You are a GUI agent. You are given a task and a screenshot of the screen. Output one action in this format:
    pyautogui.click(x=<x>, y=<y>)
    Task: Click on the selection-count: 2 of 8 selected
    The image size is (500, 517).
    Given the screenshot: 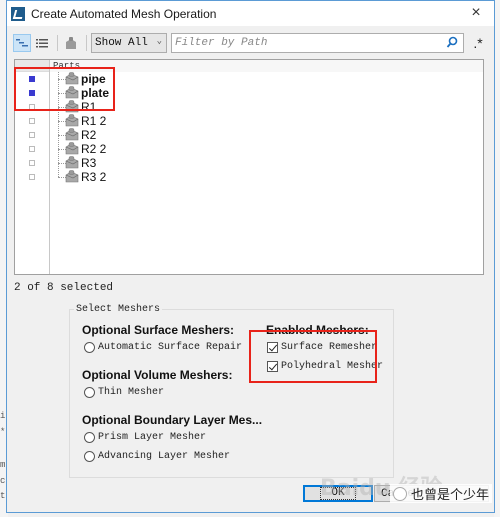 What is the action you would take?
    pyautogui.click(x=64, y=288)
    